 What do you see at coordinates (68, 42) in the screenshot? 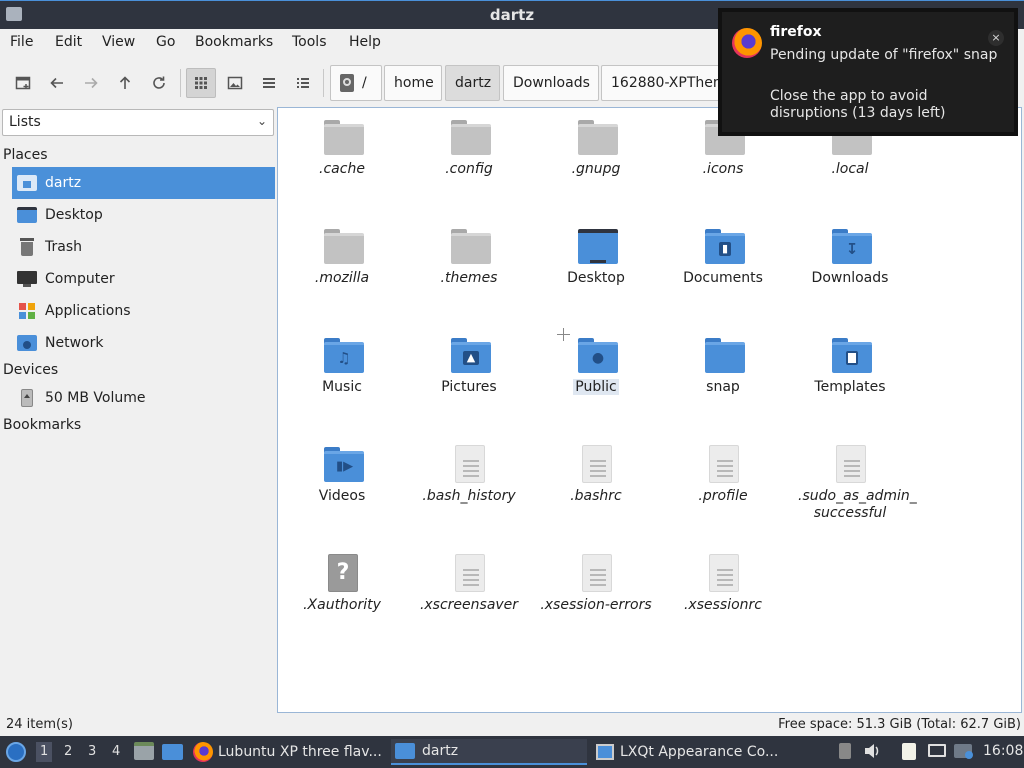
I see `menu-edit: Edit` at bounding box center [68, 42].